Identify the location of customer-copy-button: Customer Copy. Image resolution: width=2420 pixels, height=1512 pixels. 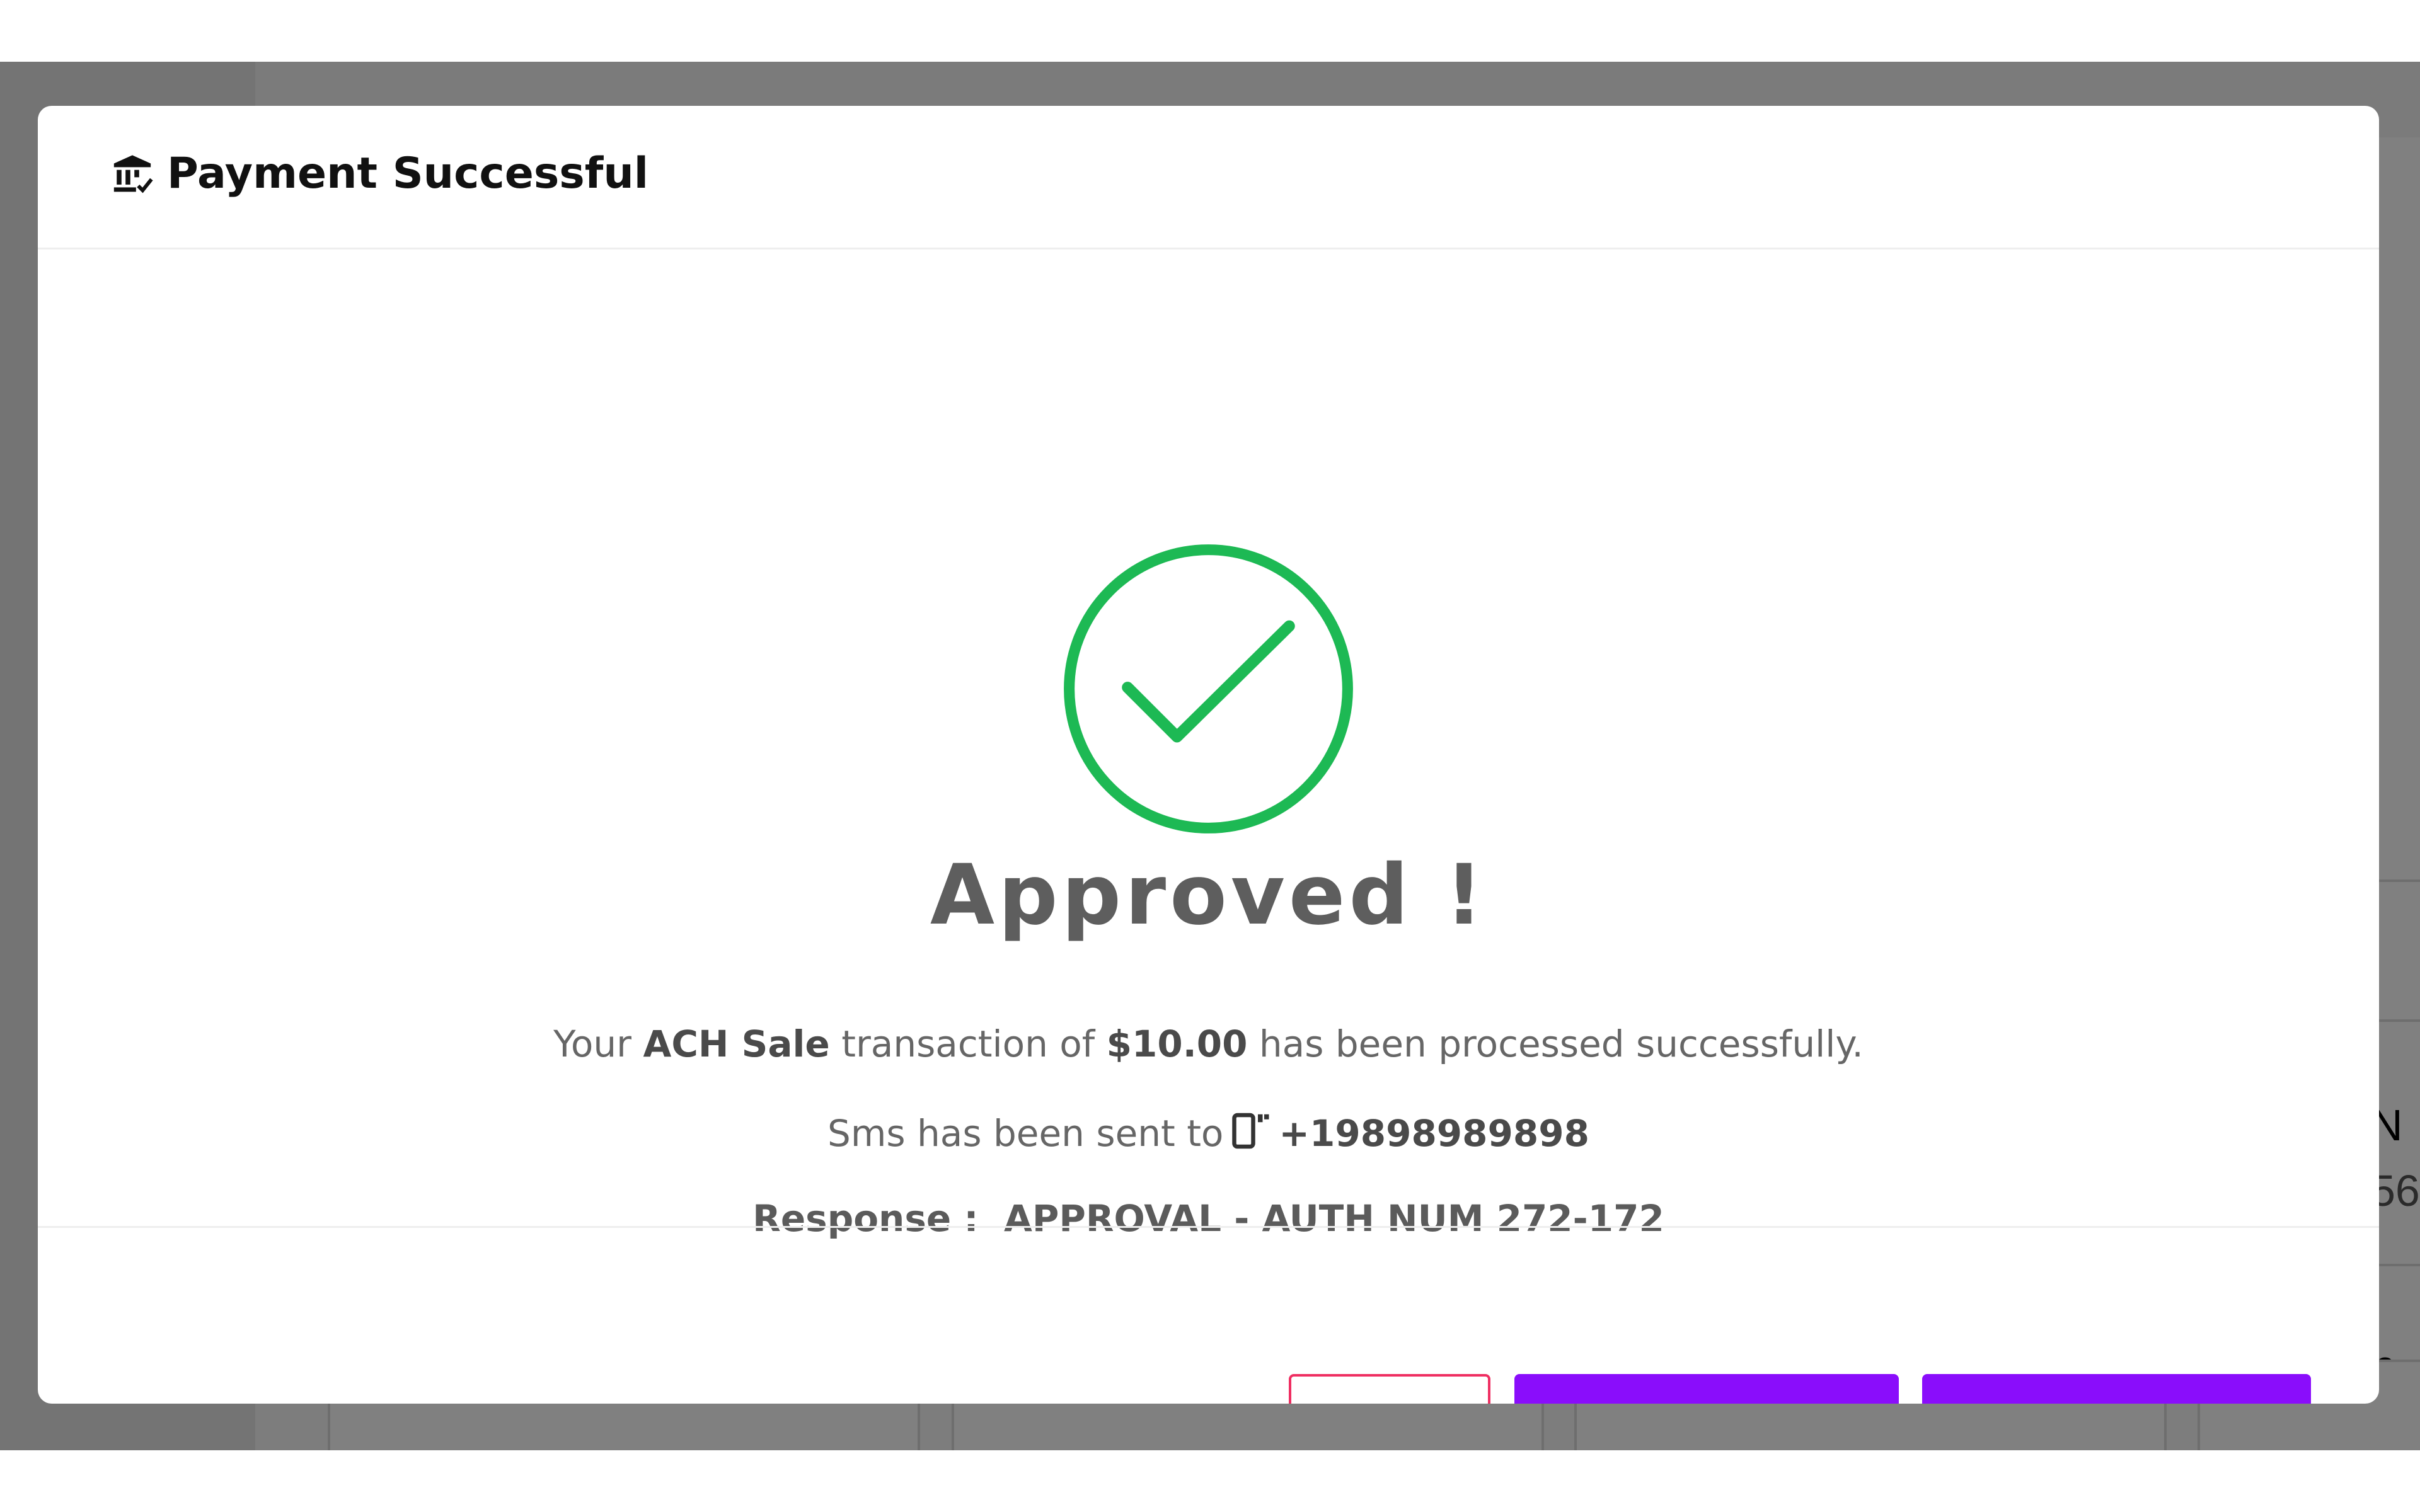
(2116, 1389).